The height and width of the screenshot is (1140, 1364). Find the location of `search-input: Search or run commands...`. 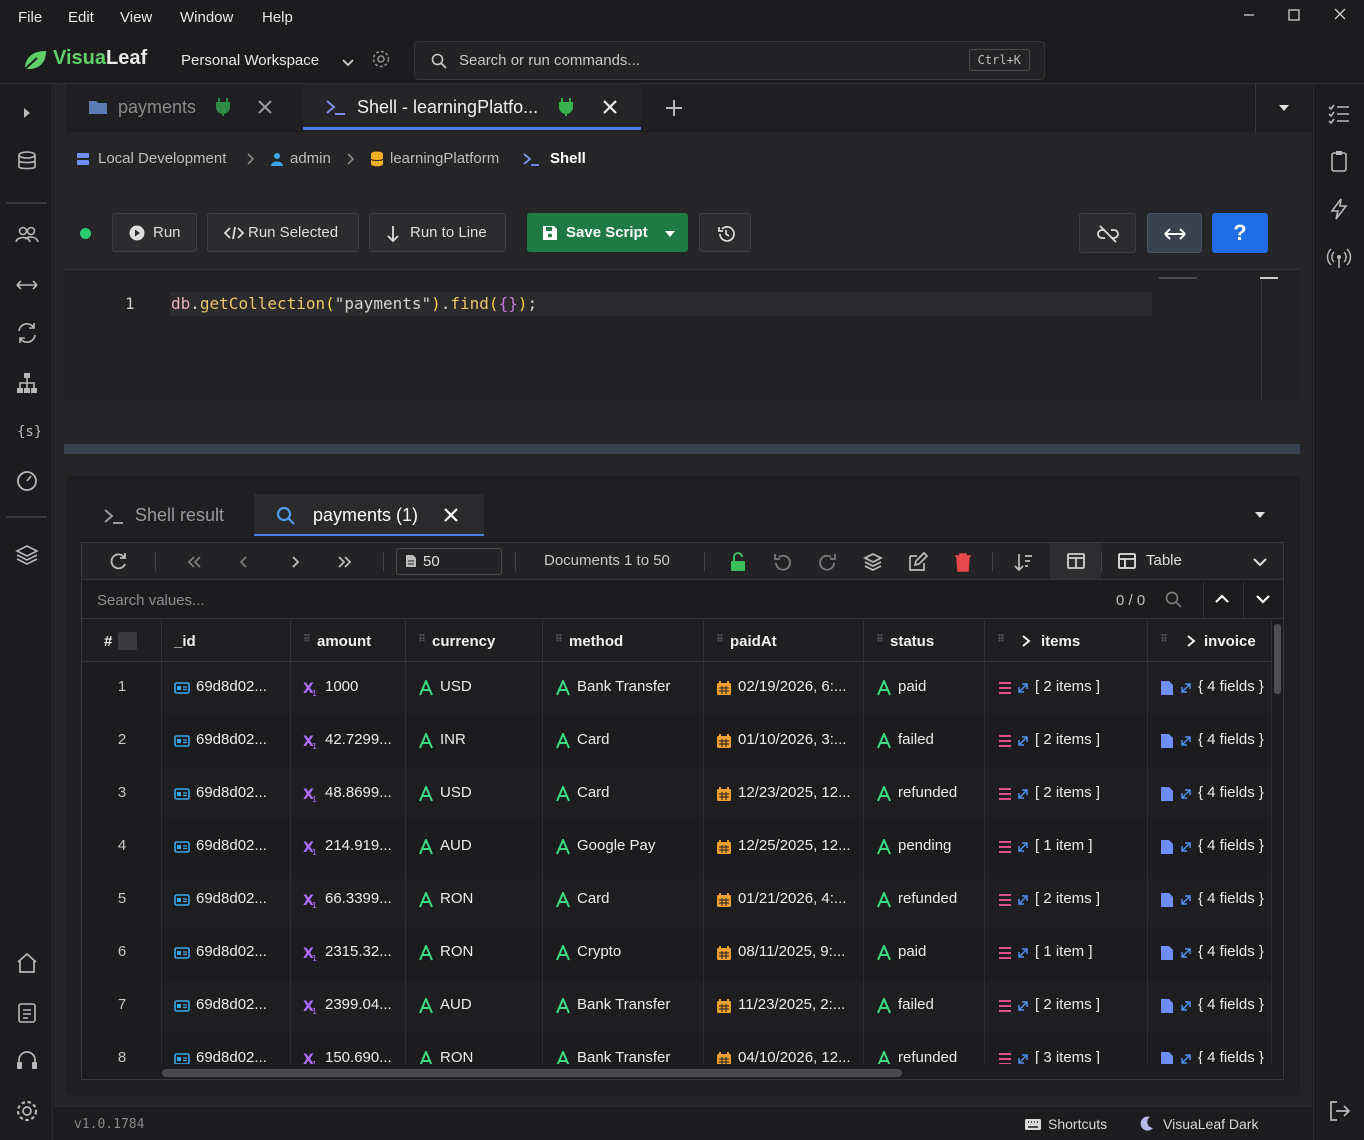

search-input: Search or run commands... is located at coordinates (549, 60).